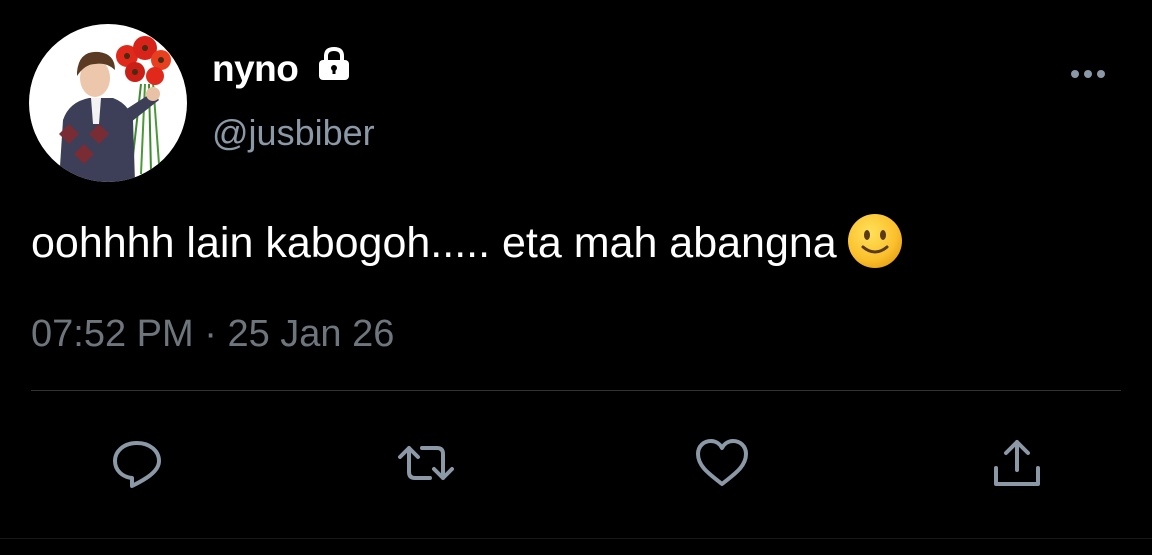 This screenshot has height=555, width=1152. What do you see at coordinates (112, 334) in the screenshot?
I see `tweet-time: 07:52 PM` at bounding box center [112, 334].